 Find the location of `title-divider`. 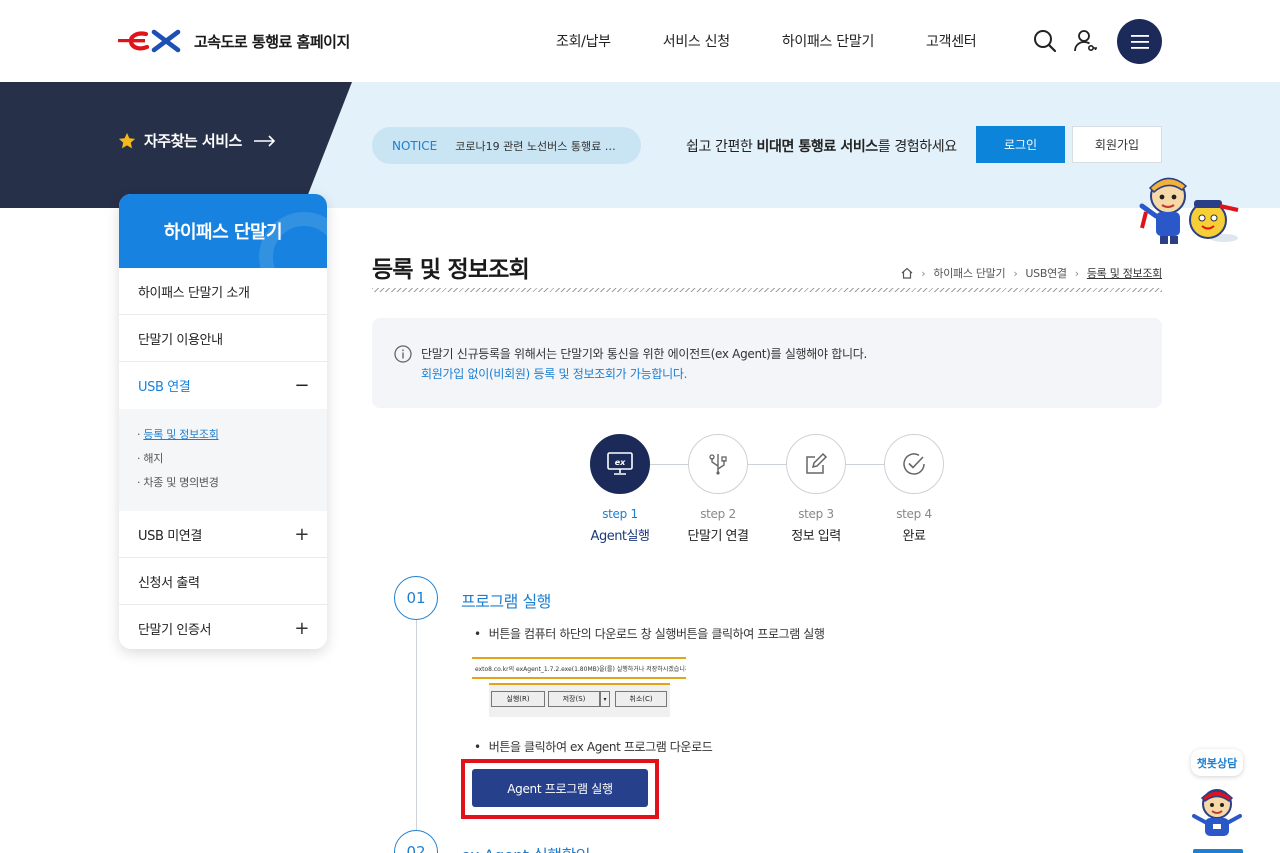

title-divider is located at coordinates (767, 290).